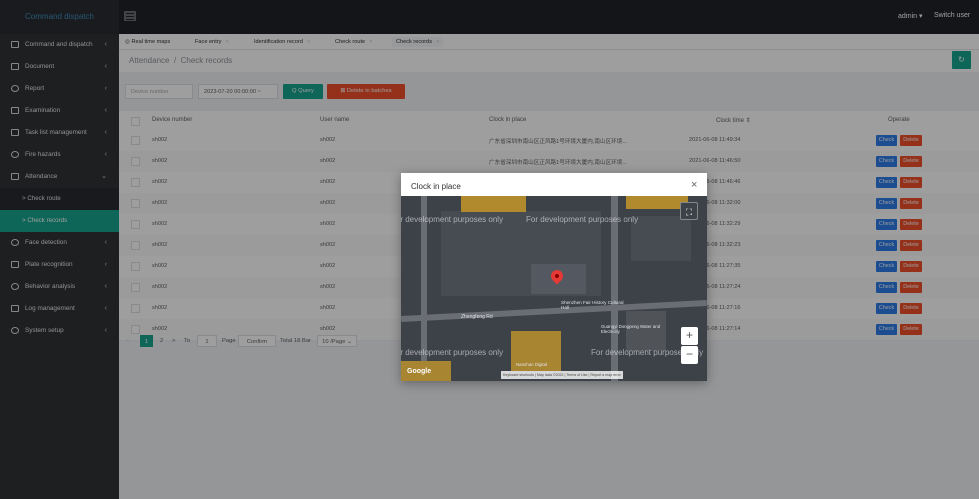  I want to click on dialog-title: Clock in place, so click(436, 186).